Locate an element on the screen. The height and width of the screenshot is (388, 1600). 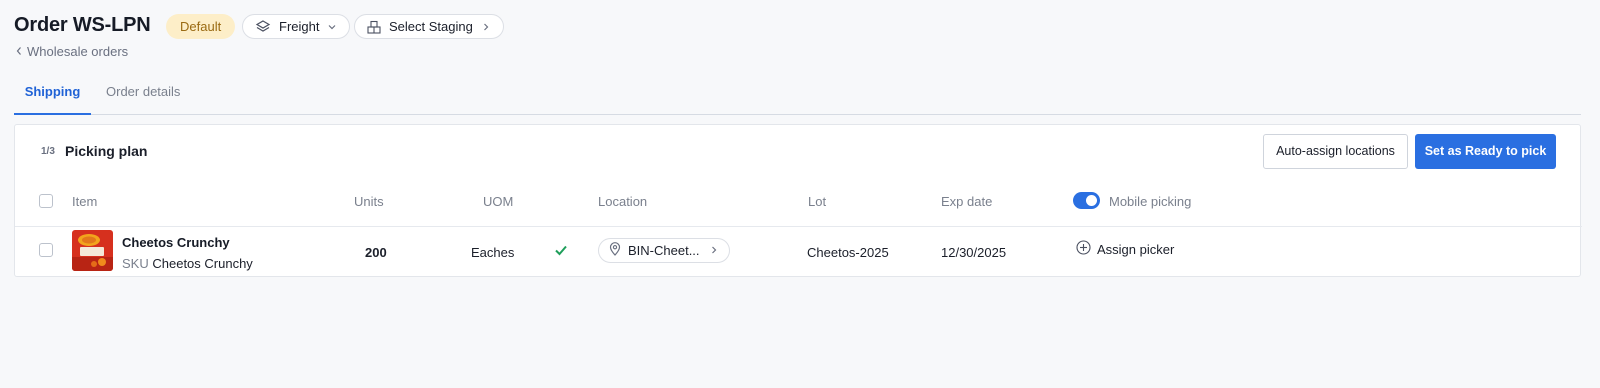
sku-label: SKU is located at coordinates (135, 263).